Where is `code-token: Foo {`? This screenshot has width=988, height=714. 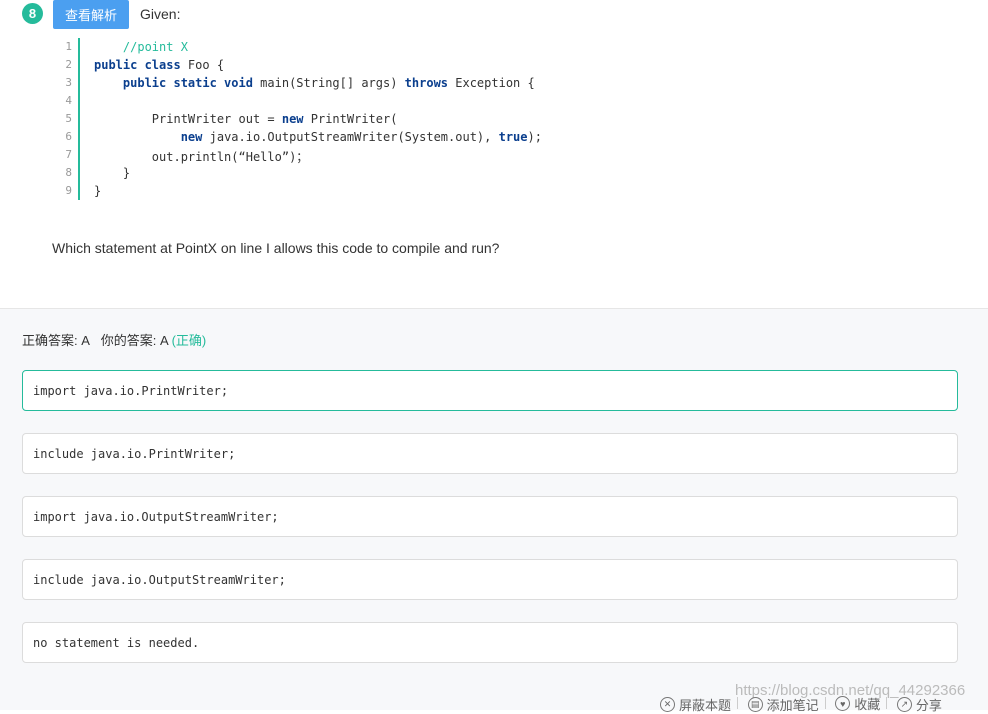
code-token: Foo { is located at coordinates (202, 65).